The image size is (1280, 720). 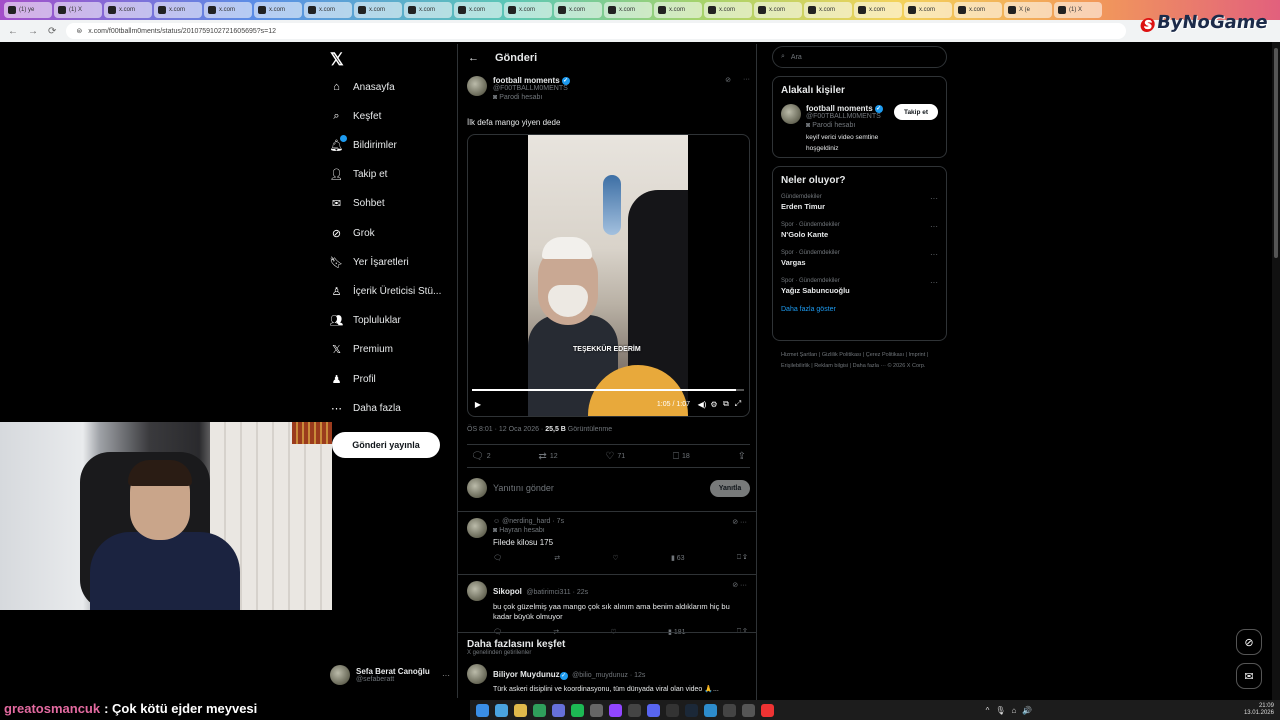 What do you see at coordinates (702, 404) in the screenshot?
I see `volume-icon: ◀)` at bounding box center [702, 404].